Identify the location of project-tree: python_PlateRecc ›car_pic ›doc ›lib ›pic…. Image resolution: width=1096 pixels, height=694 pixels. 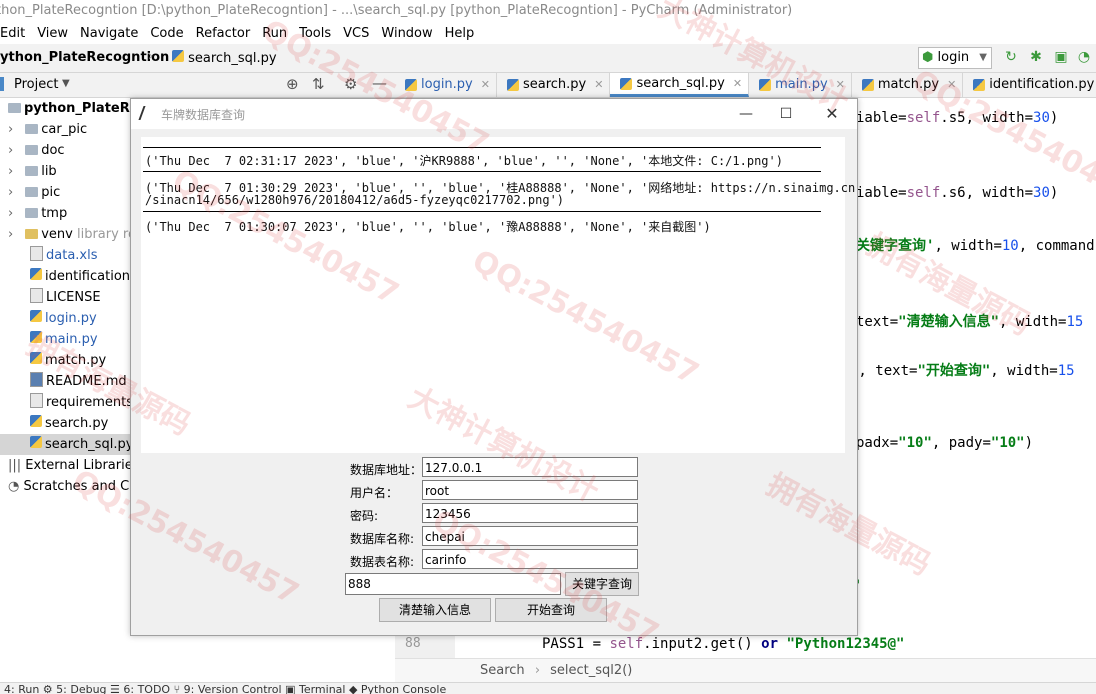
(65, 378).